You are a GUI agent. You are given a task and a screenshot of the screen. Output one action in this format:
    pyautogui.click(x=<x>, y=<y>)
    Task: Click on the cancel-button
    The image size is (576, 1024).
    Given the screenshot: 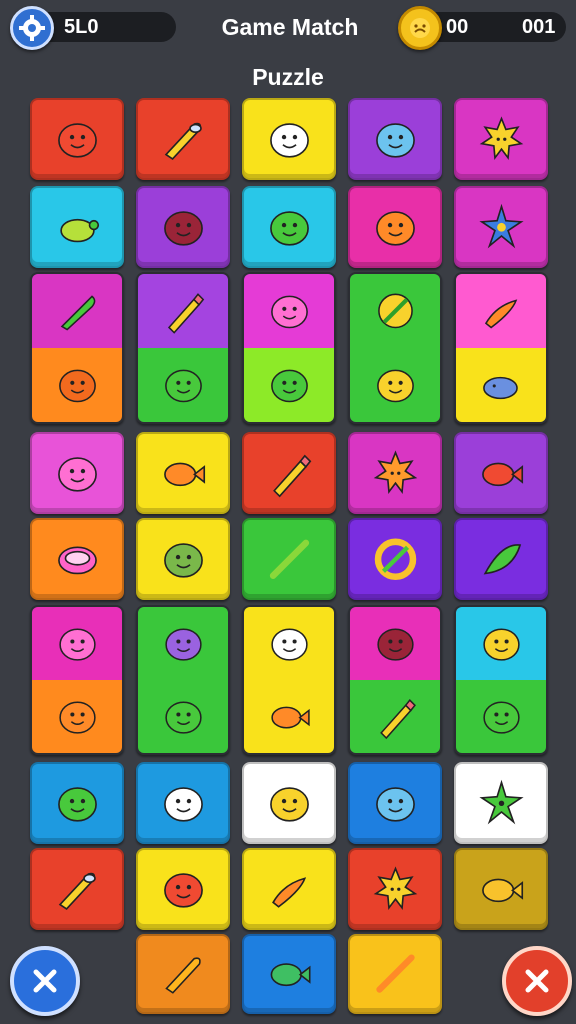 What is the action you would take?
    pyautogui.click(x=537, y=981)
    